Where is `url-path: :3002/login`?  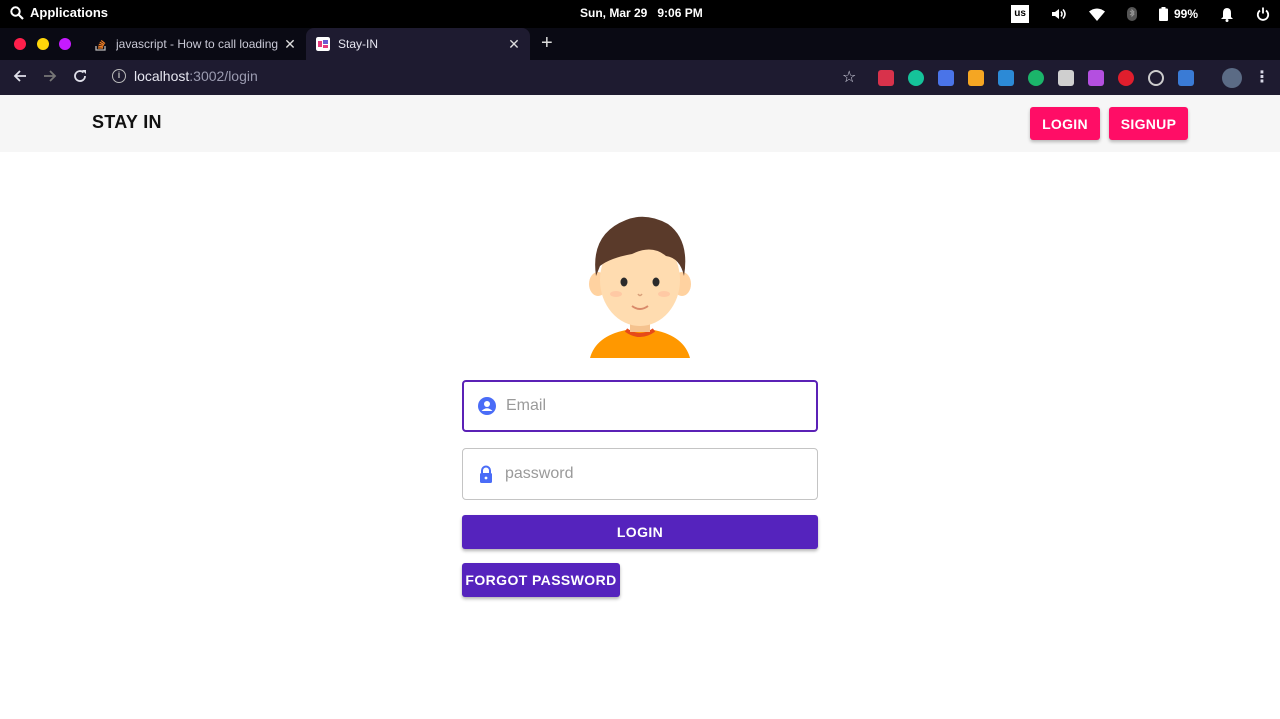 url-path: :3002/login is located at coordinates (223, 76).